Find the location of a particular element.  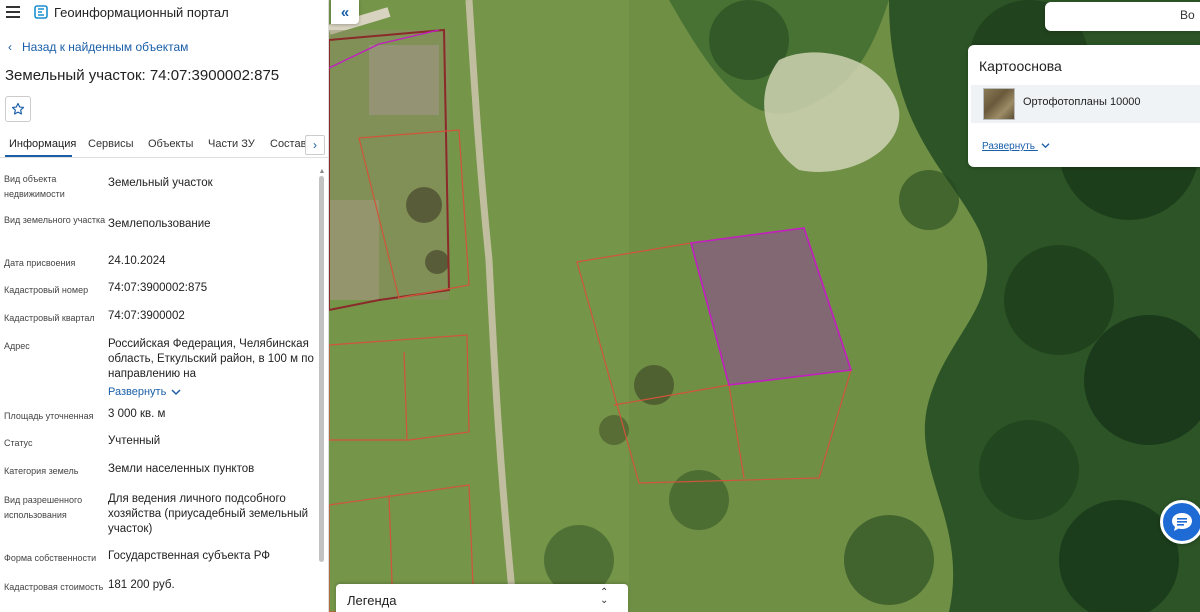

tab-parts: Части ЗУ is located at coordinates (231, 144).